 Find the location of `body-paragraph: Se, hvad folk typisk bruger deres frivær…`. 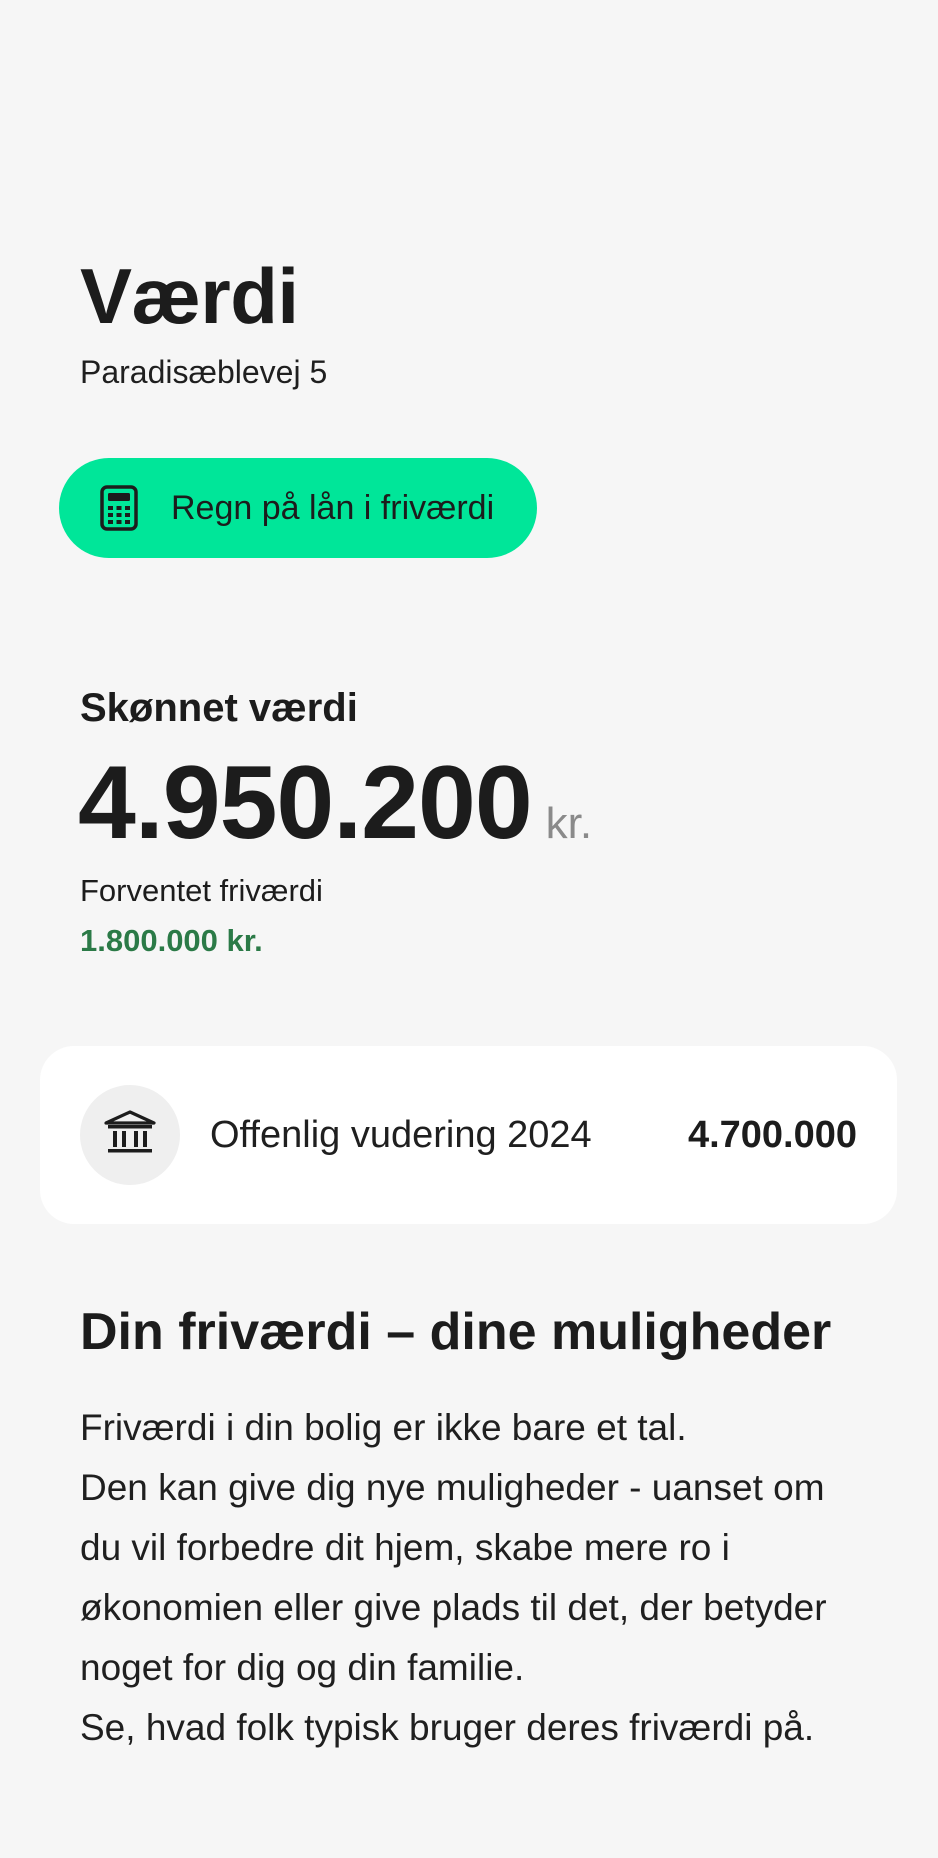

body-paragraph: Se, hvad folk typisk bruger deres frivær… is located at coordinates (447, 1727).